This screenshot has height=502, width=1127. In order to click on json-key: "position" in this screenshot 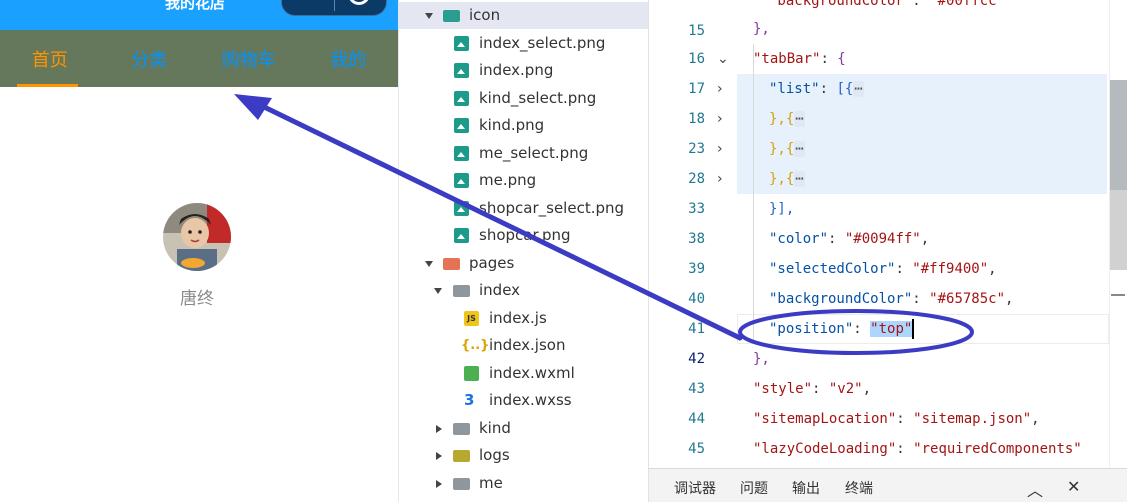, I will do `click(811, 329)`.